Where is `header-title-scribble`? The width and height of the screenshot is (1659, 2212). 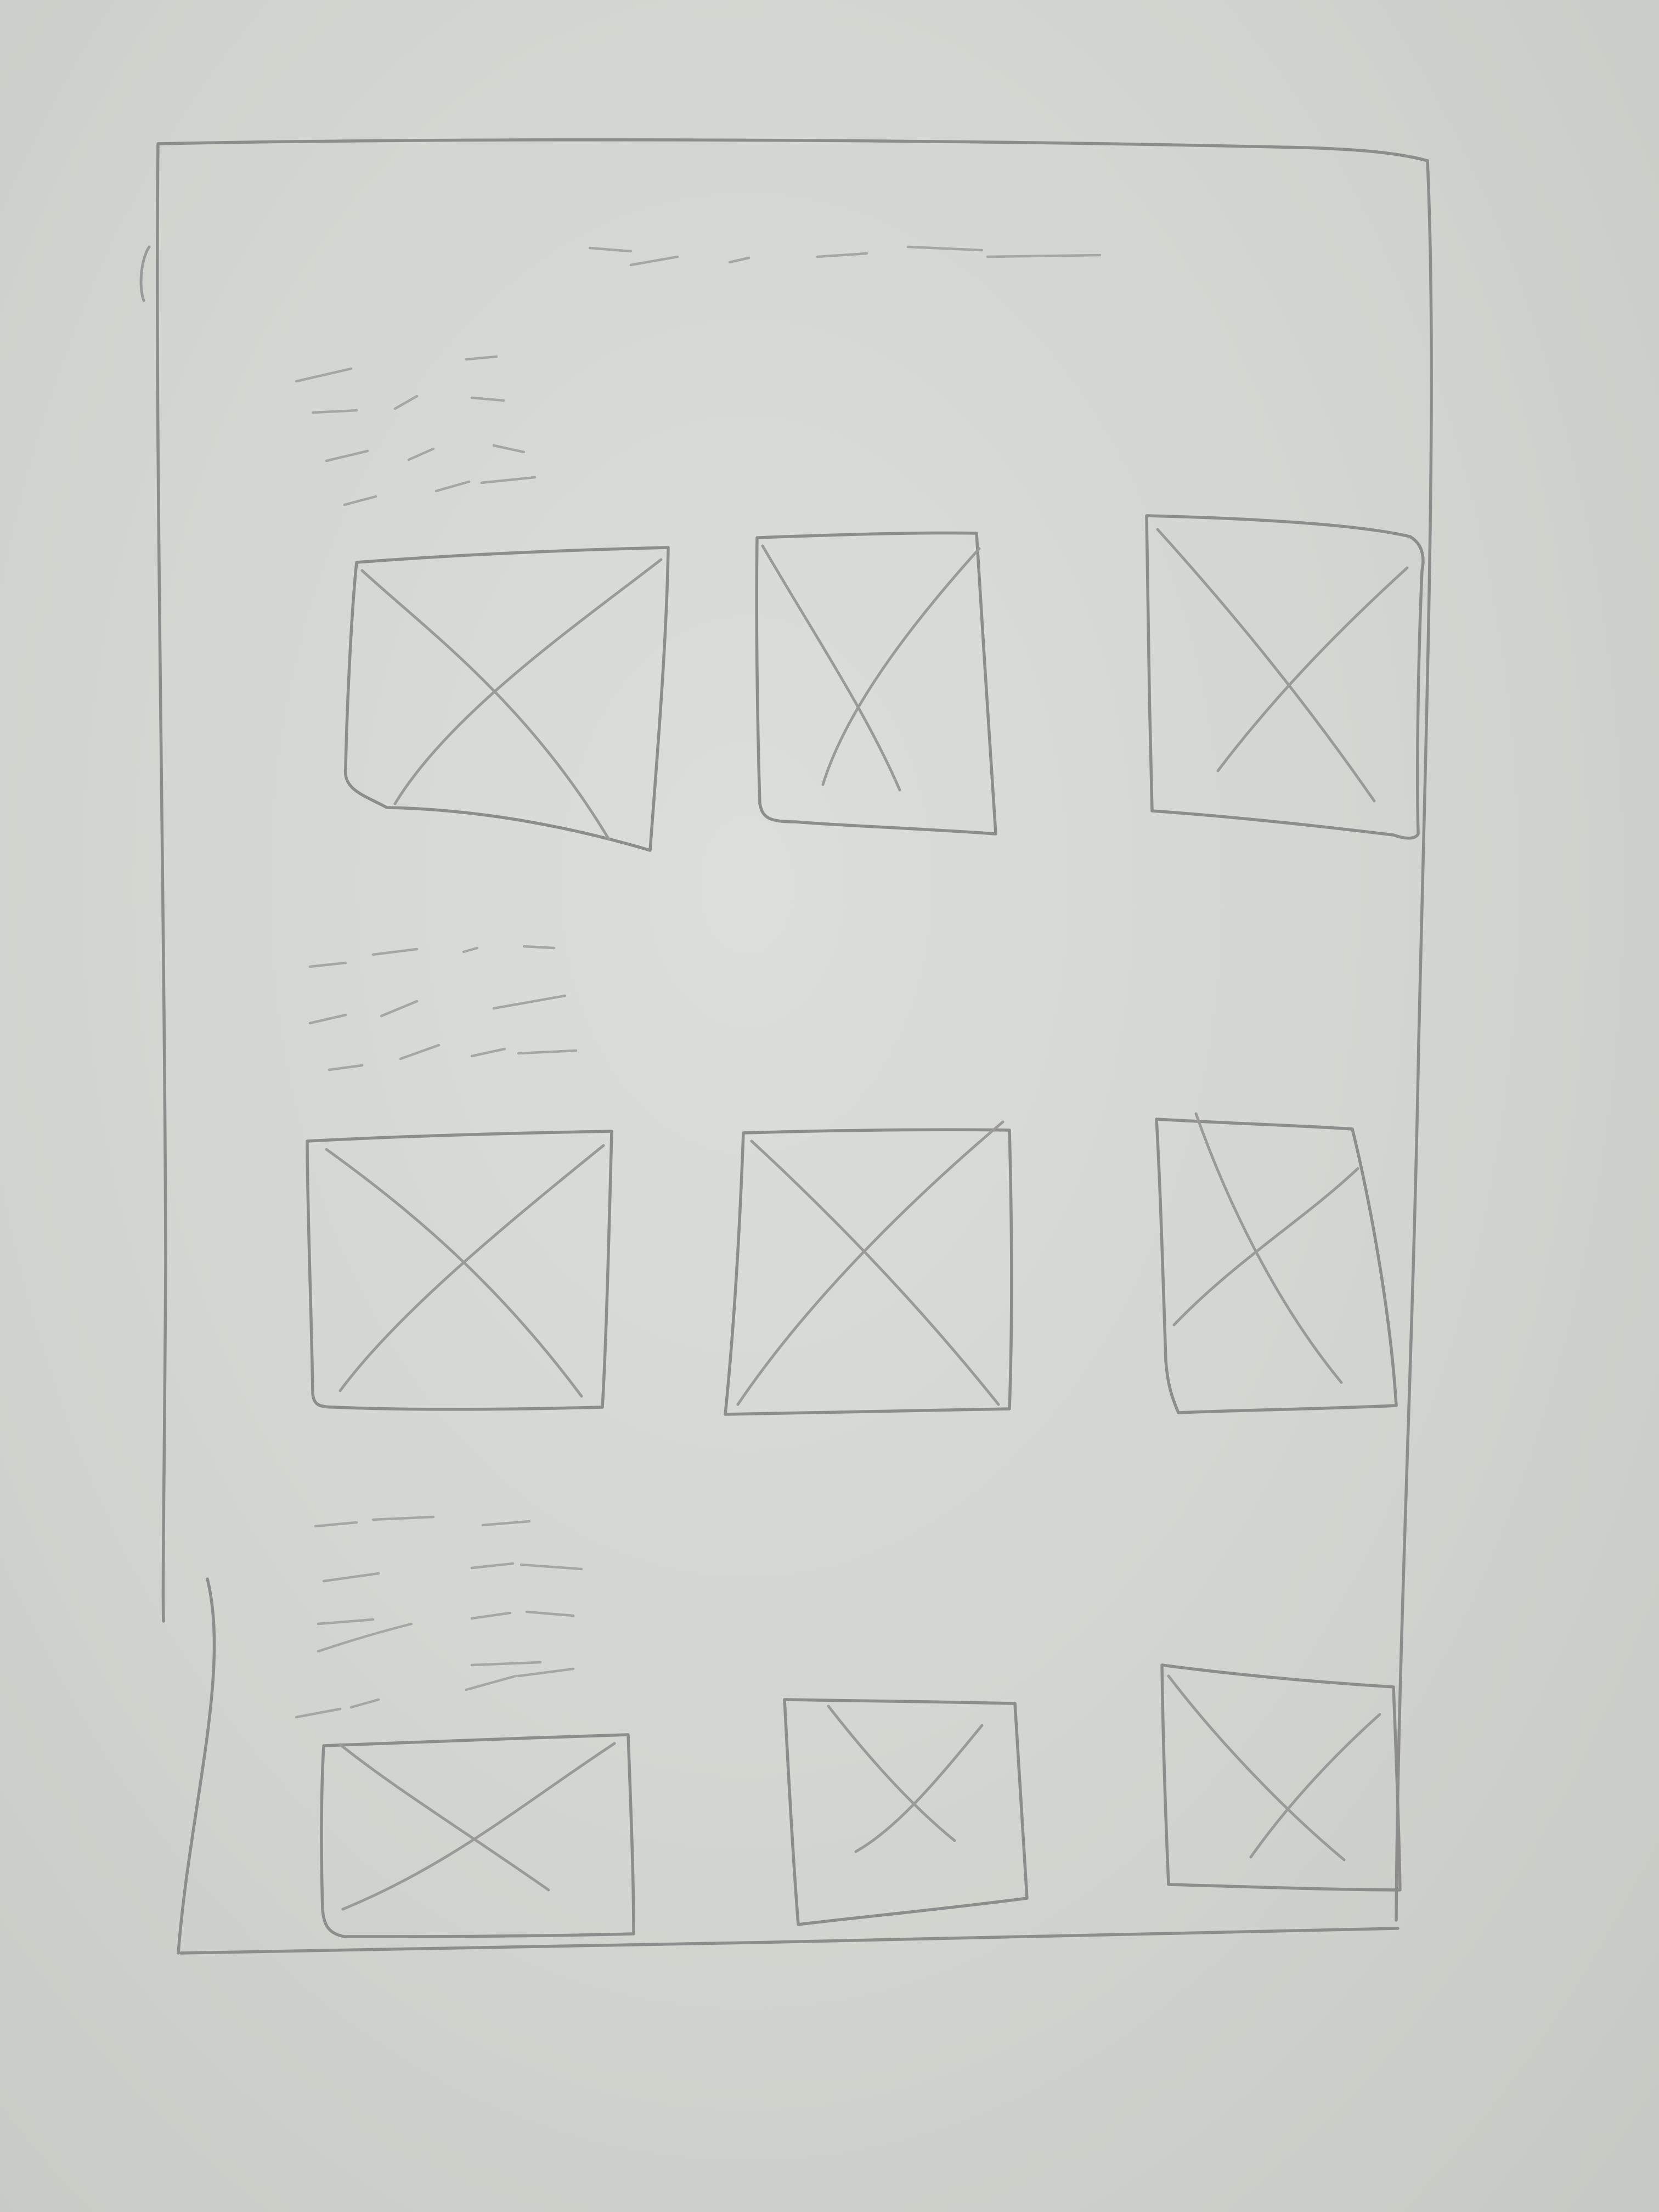 header-title-scribble is located at coordinates (845, 256).